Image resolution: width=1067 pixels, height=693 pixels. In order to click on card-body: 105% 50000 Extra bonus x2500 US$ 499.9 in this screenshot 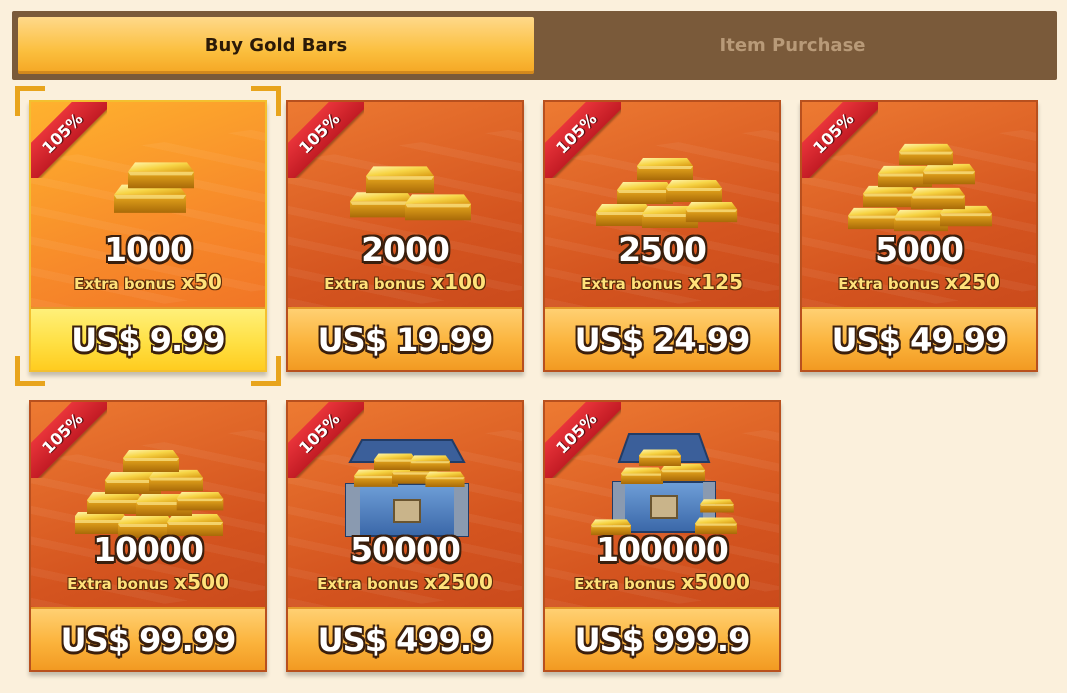, I will do `click(405, 536)`.